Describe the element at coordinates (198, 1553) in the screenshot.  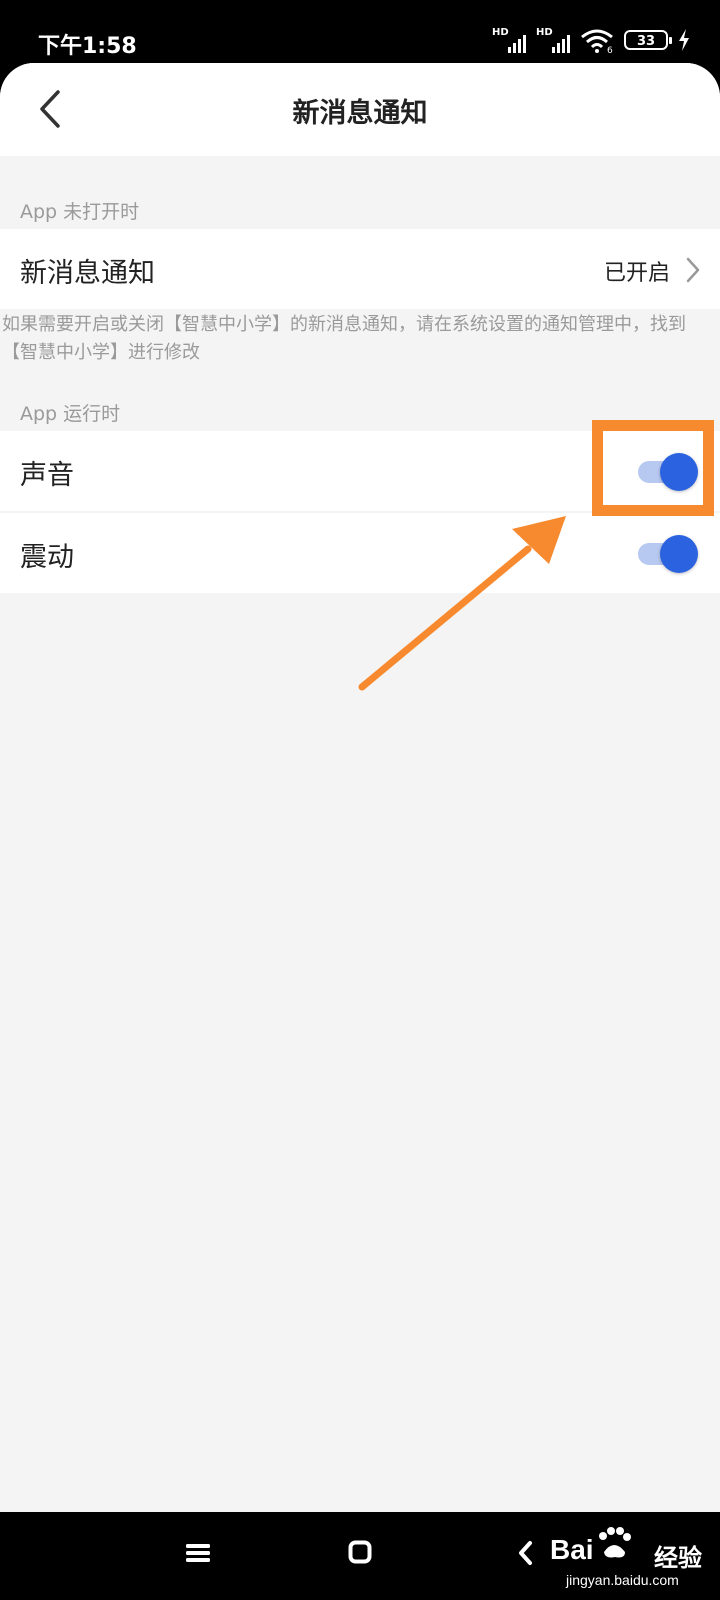
I see `menu-icon` at that location.